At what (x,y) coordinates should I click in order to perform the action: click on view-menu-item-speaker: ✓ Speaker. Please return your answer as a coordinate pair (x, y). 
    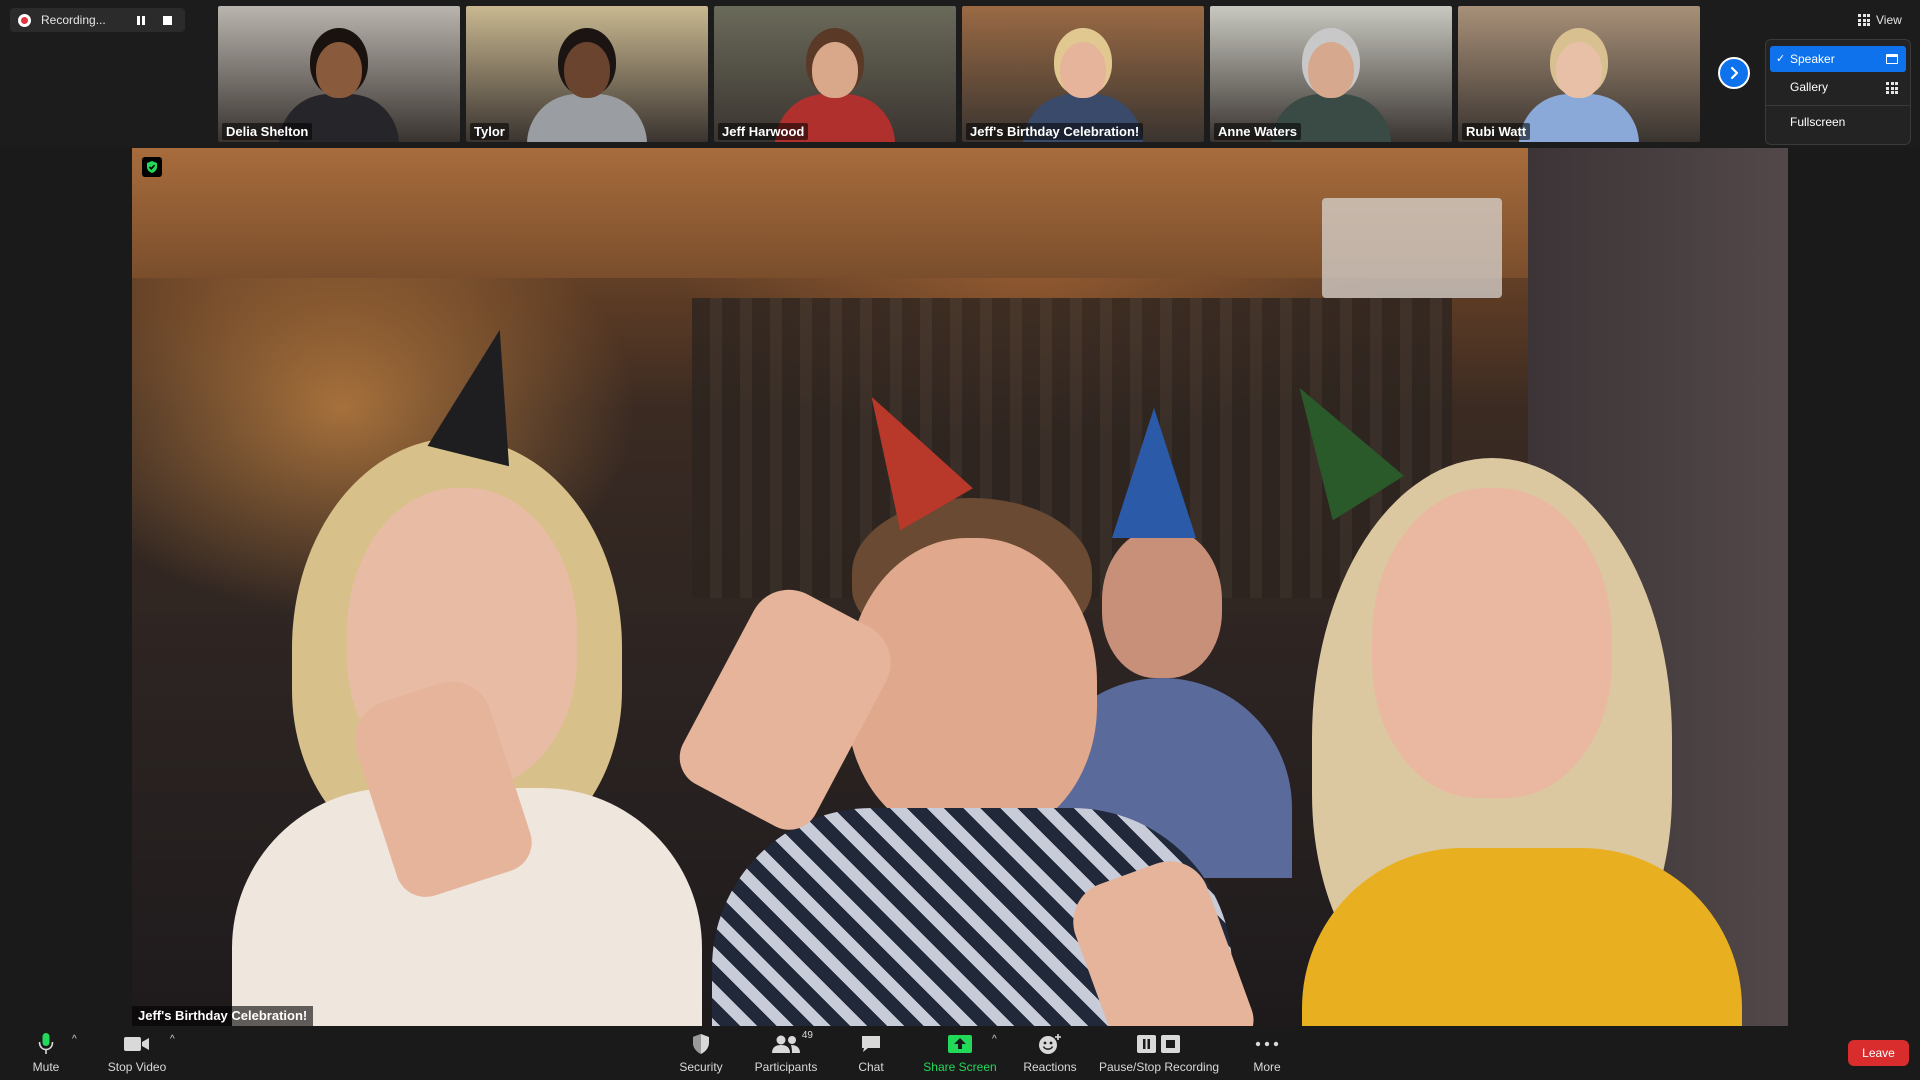
    Looking at the image, I should click on (1838, 59).